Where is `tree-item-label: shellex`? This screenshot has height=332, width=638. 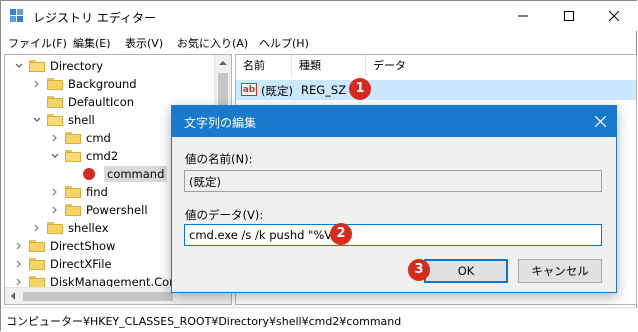 tree-item-label: shellex is located at coordinates (88, 228).